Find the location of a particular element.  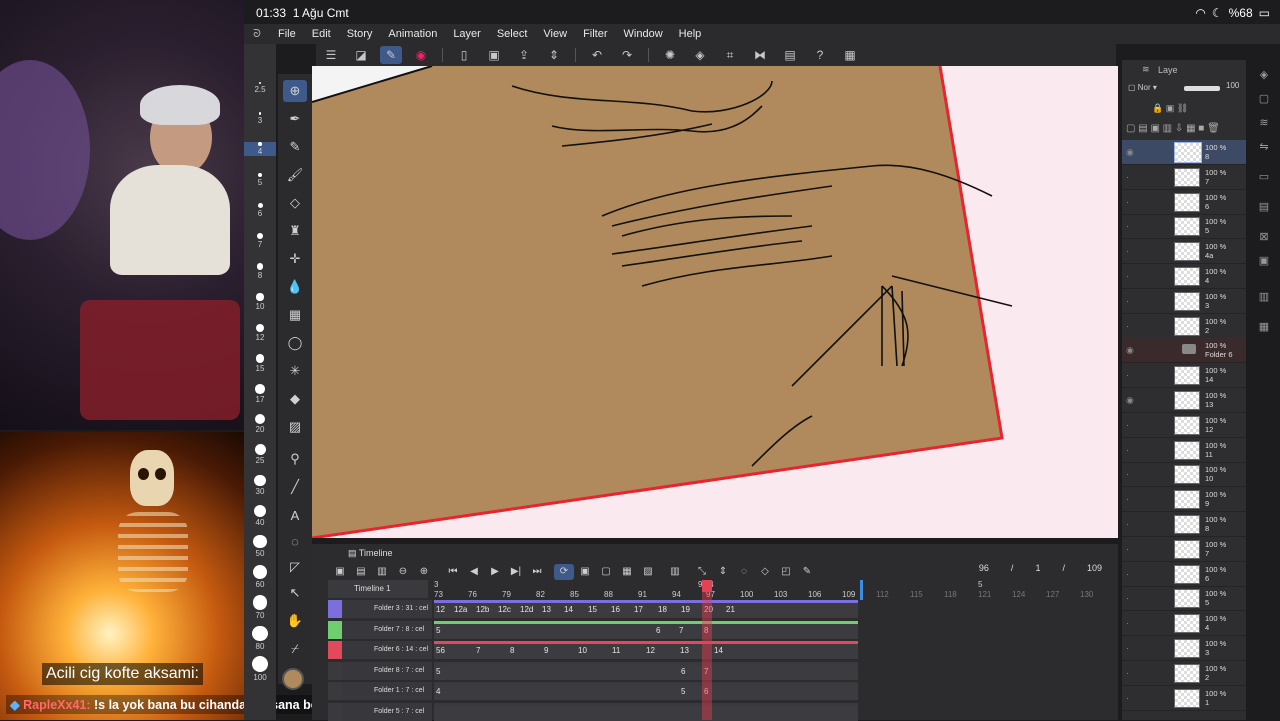

brush-size-item: 3 is located at coordinates (260, 118).